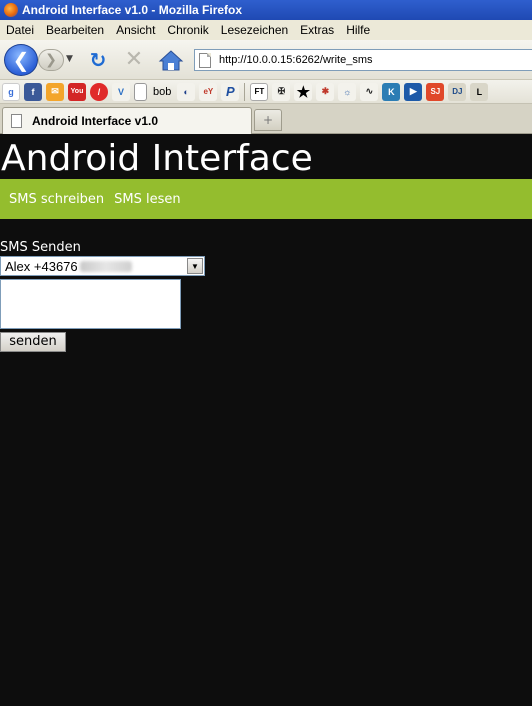 Image resolution: width=532 pixels, height=706 pixels. What do you see at coordinates (105, 266) in the screenshot?
I see `redacted-number` at bounding box center [105, 266].